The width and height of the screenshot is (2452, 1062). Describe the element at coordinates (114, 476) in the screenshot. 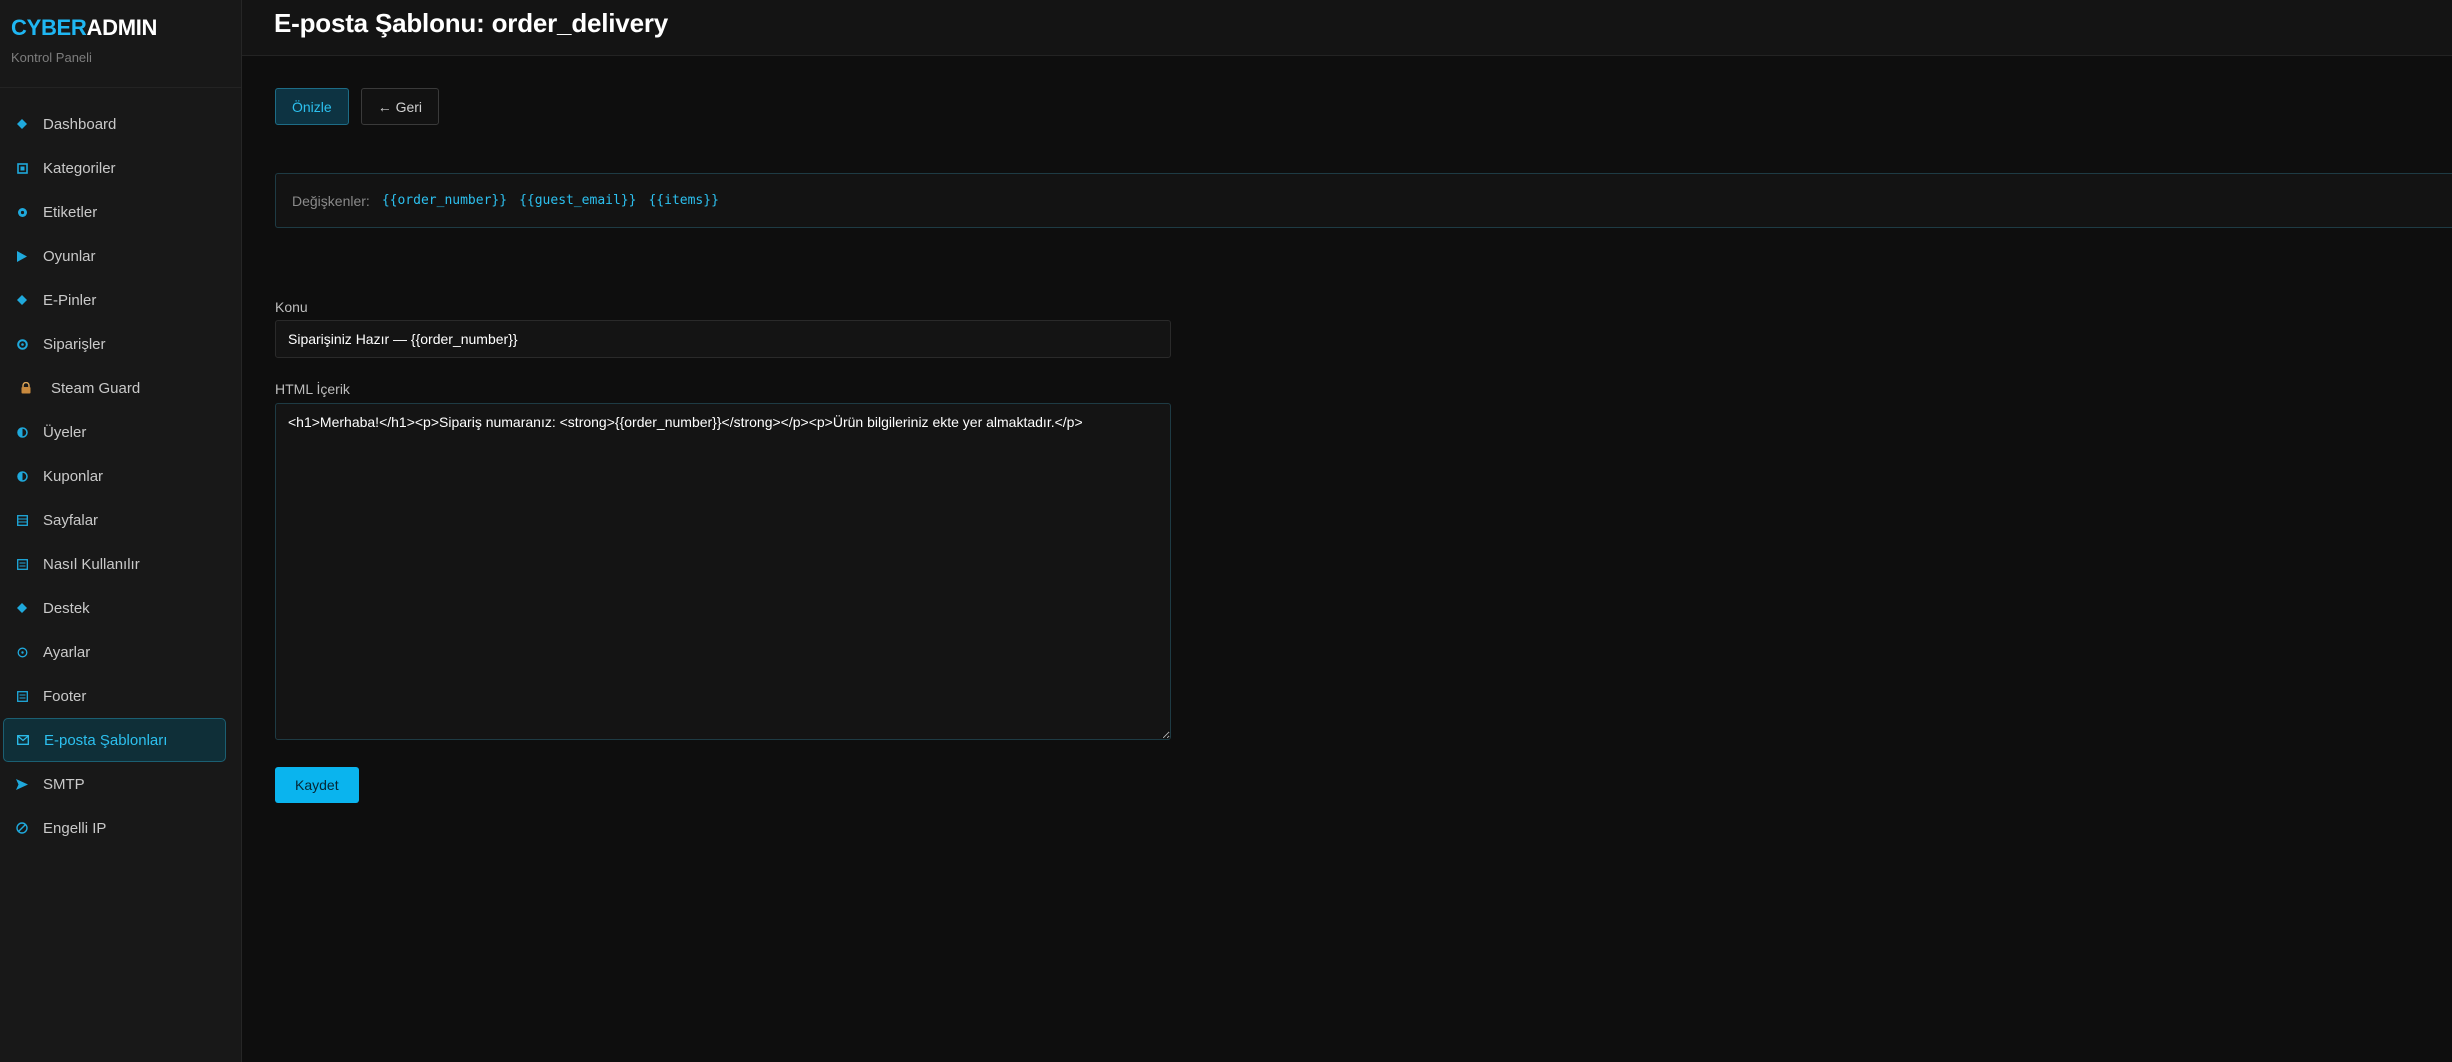

I see `sidebar-item-kuponlar: Kuponlar` at that location.